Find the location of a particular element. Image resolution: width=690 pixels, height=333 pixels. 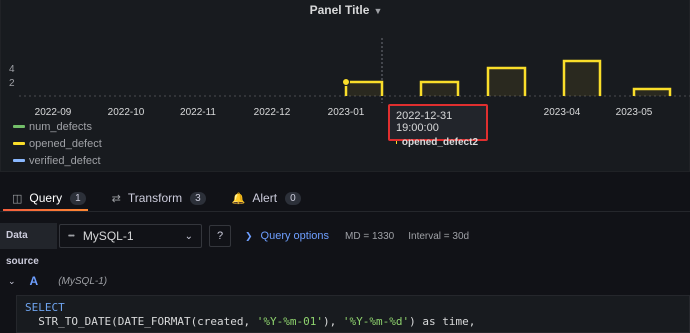

query-options-toggle: ❯ Query options is located at coordinates (287, 236).